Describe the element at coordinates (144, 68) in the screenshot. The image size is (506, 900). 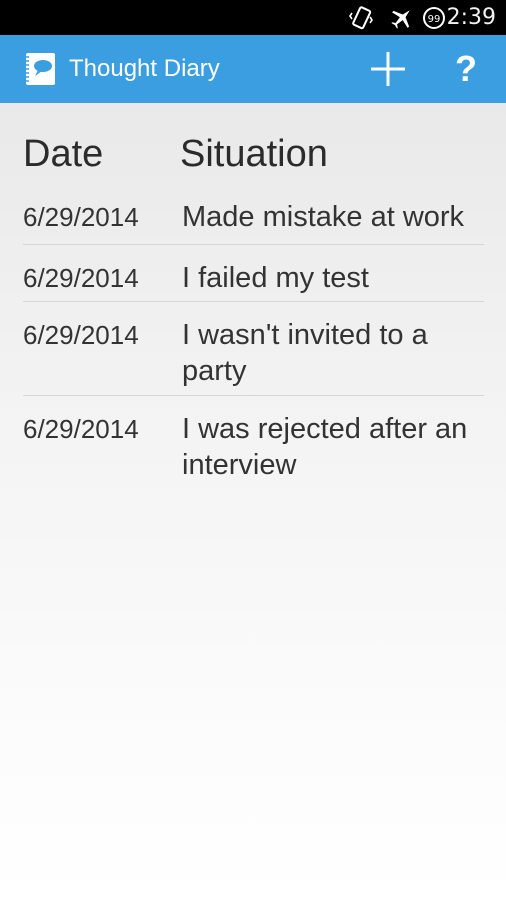
I see `app-title: Thought Diary` at that location.